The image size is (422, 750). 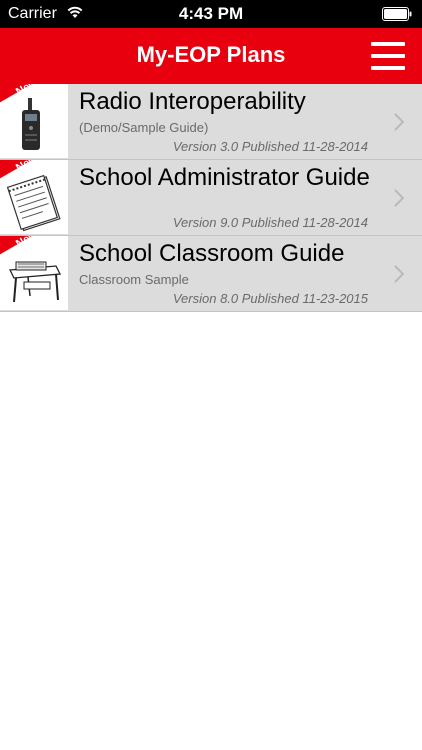 What do you see at coordinates (34, 273) in the screenshot?
I see `school-desk-icon: New` at bounding box center [34, 273].